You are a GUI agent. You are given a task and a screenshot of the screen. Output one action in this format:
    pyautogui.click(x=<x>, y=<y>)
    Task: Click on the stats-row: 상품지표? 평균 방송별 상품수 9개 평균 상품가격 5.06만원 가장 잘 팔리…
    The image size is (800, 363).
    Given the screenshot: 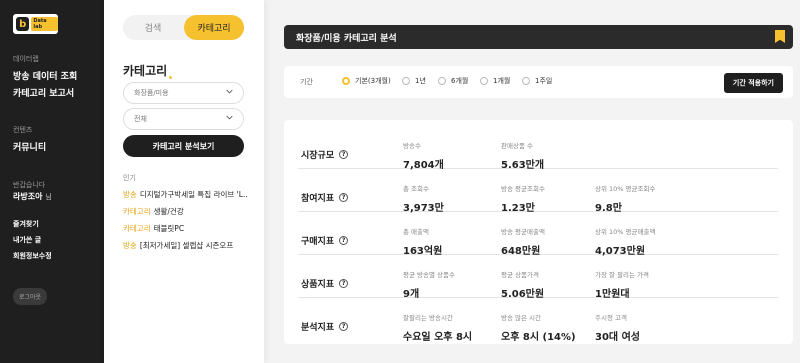 What is the action you would take?
    pyautogui.click(x=538, y=277)
    